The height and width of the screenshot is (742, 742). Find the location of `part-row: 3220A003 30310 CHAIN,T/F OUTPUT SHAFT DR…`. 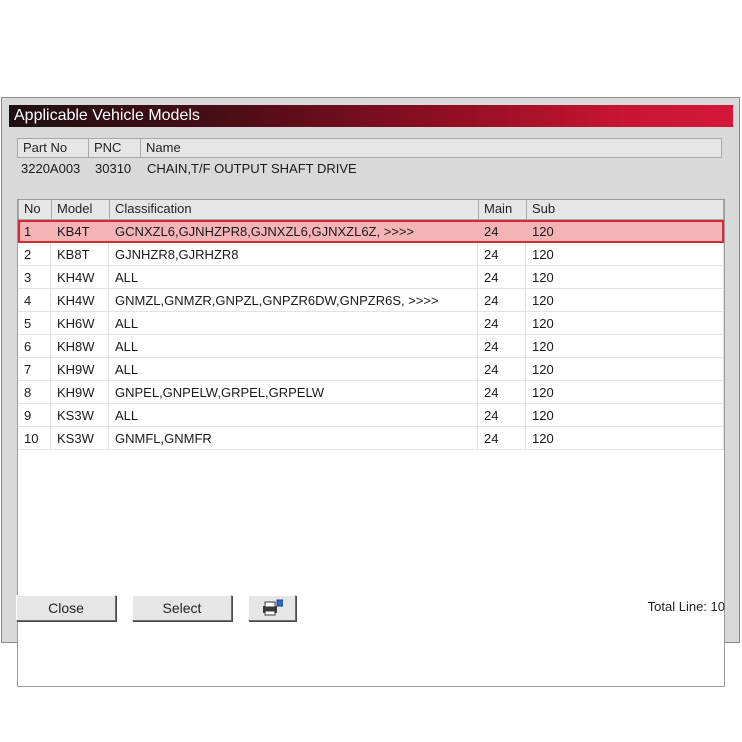

part-row: 3220A003 30310 CHAIN,T/F OUTPUT SHAFT DR… is located at coordinates (369, 169).